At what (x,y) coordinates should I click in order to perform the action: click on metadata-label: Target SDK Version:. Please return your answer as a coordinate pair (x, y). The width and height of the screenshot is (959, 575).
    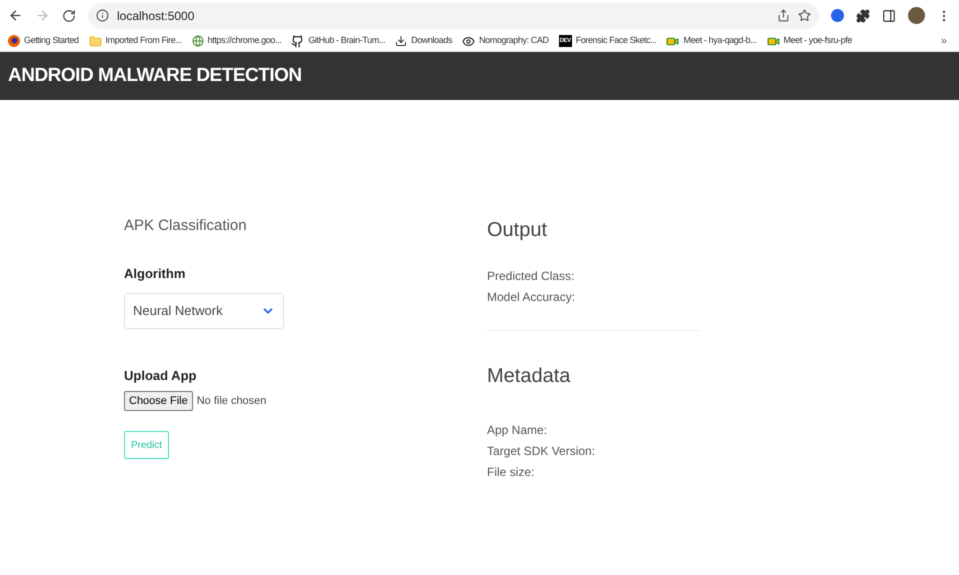
    Looking at the image, I should click on (541, 451).